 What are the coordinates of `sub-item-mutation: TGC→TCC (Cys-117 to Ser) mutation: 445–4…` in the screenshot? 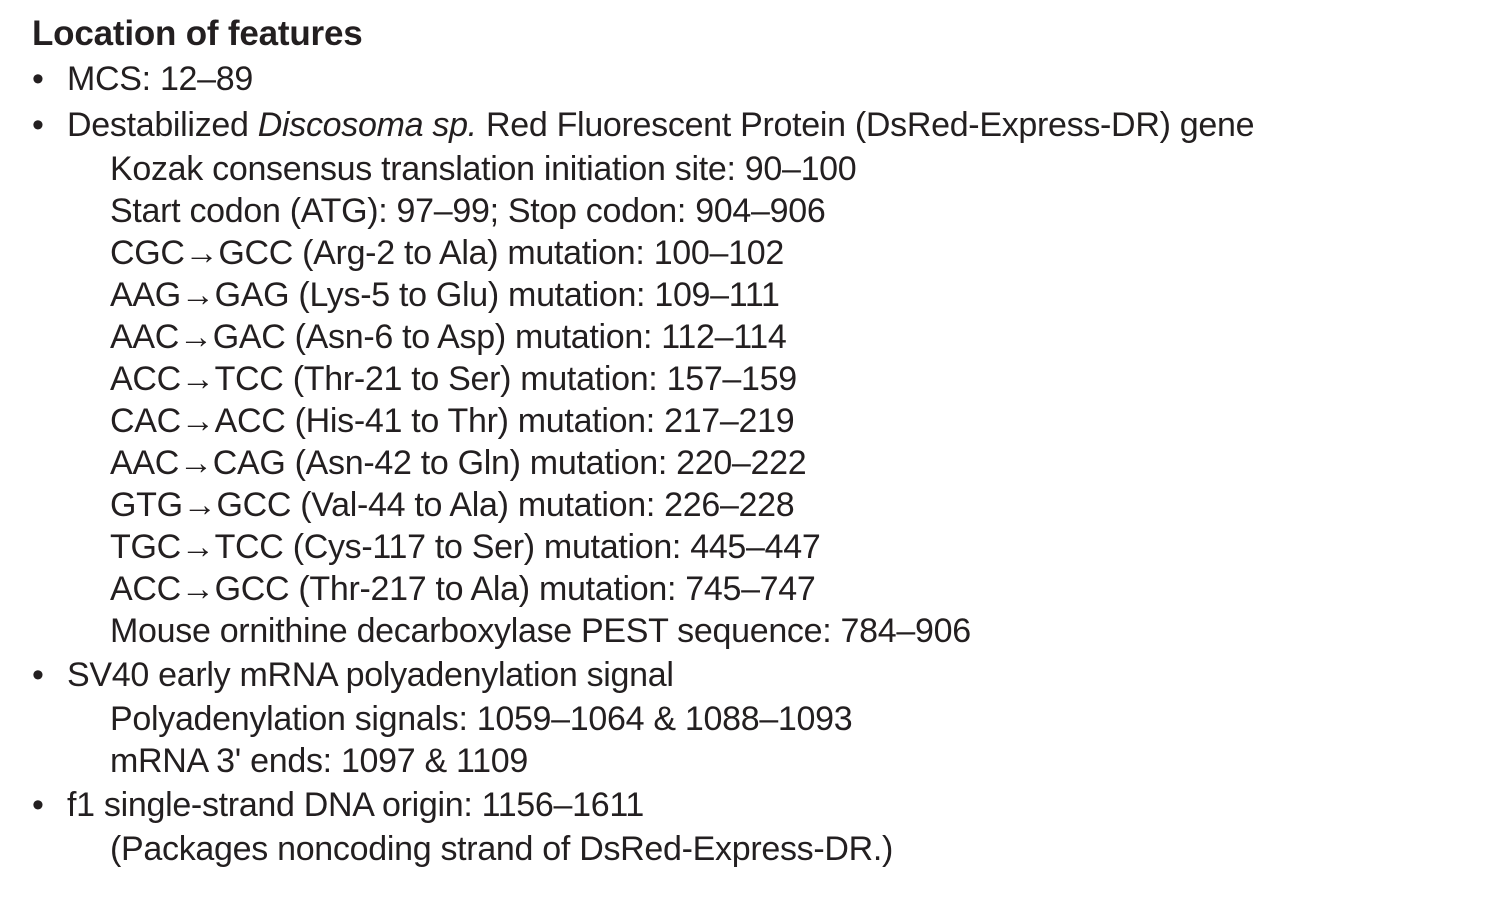 It's located at (465, 547).